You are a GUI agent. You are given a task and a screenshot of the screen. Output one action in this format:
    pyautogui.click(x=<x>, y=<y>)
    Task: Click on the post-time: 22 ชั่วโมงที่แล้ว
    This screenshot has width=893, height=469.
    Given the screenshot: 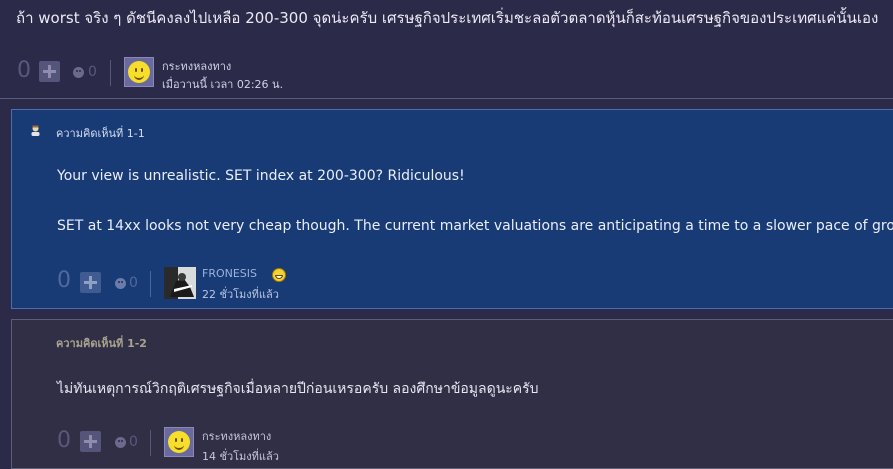 What is the action you would take?
    pyautogui.click(x=240, y=294)
    